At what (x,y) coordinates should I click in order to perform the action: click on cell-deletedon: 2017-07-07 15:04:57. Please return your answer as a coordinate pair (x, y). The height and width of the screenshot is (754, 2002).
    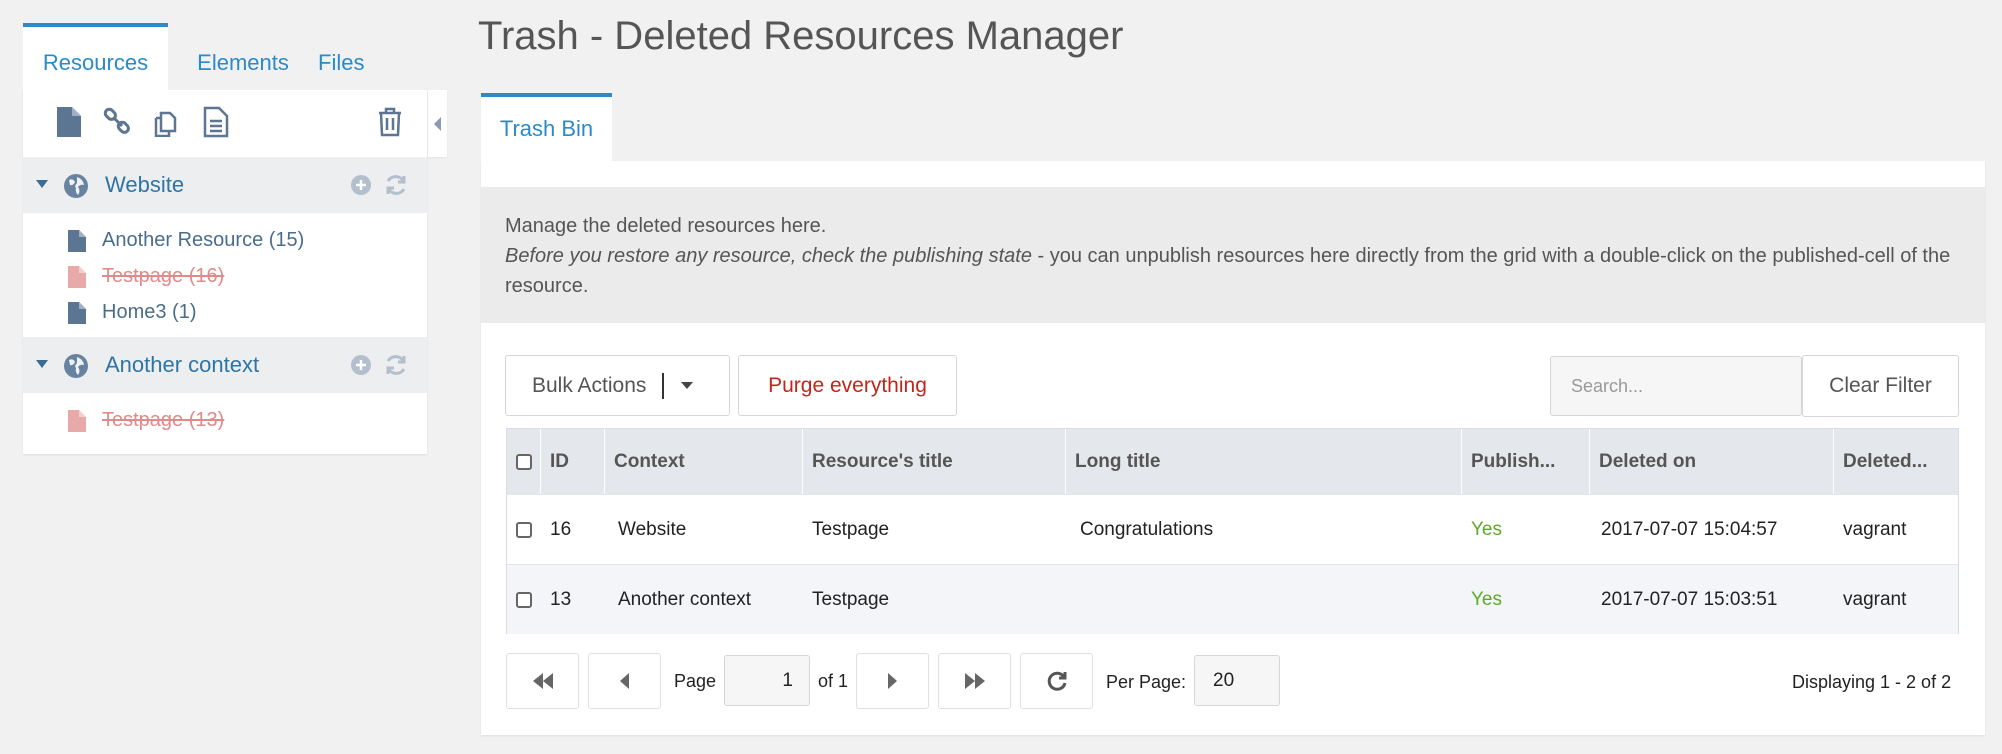
    Looking at the image, I should click on (1689, 529).